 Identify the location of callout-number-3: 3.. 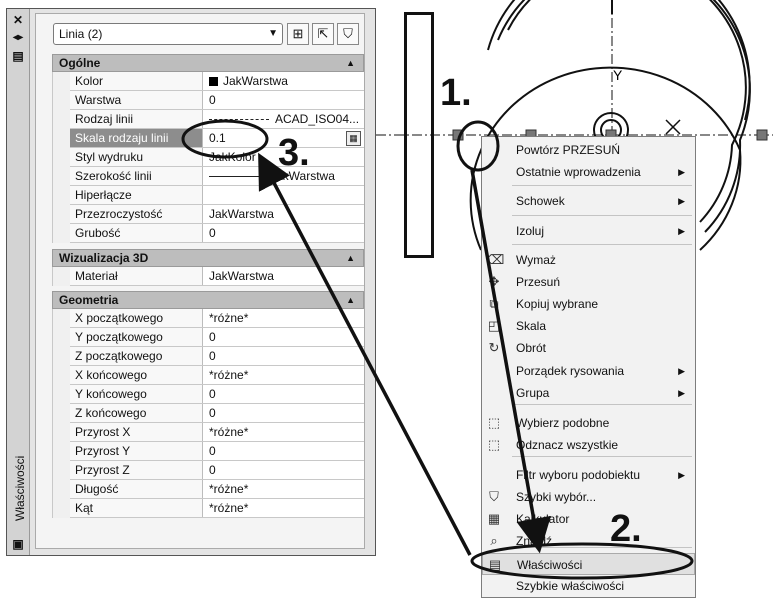
(294, 153).